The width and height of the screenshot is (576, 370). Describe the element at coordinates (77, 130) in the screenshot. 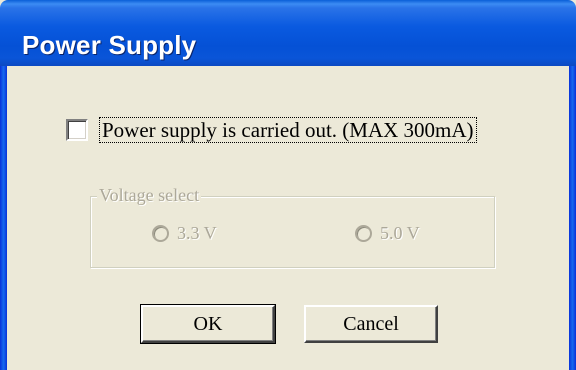

I see `power-supply-checkbox` at that location.